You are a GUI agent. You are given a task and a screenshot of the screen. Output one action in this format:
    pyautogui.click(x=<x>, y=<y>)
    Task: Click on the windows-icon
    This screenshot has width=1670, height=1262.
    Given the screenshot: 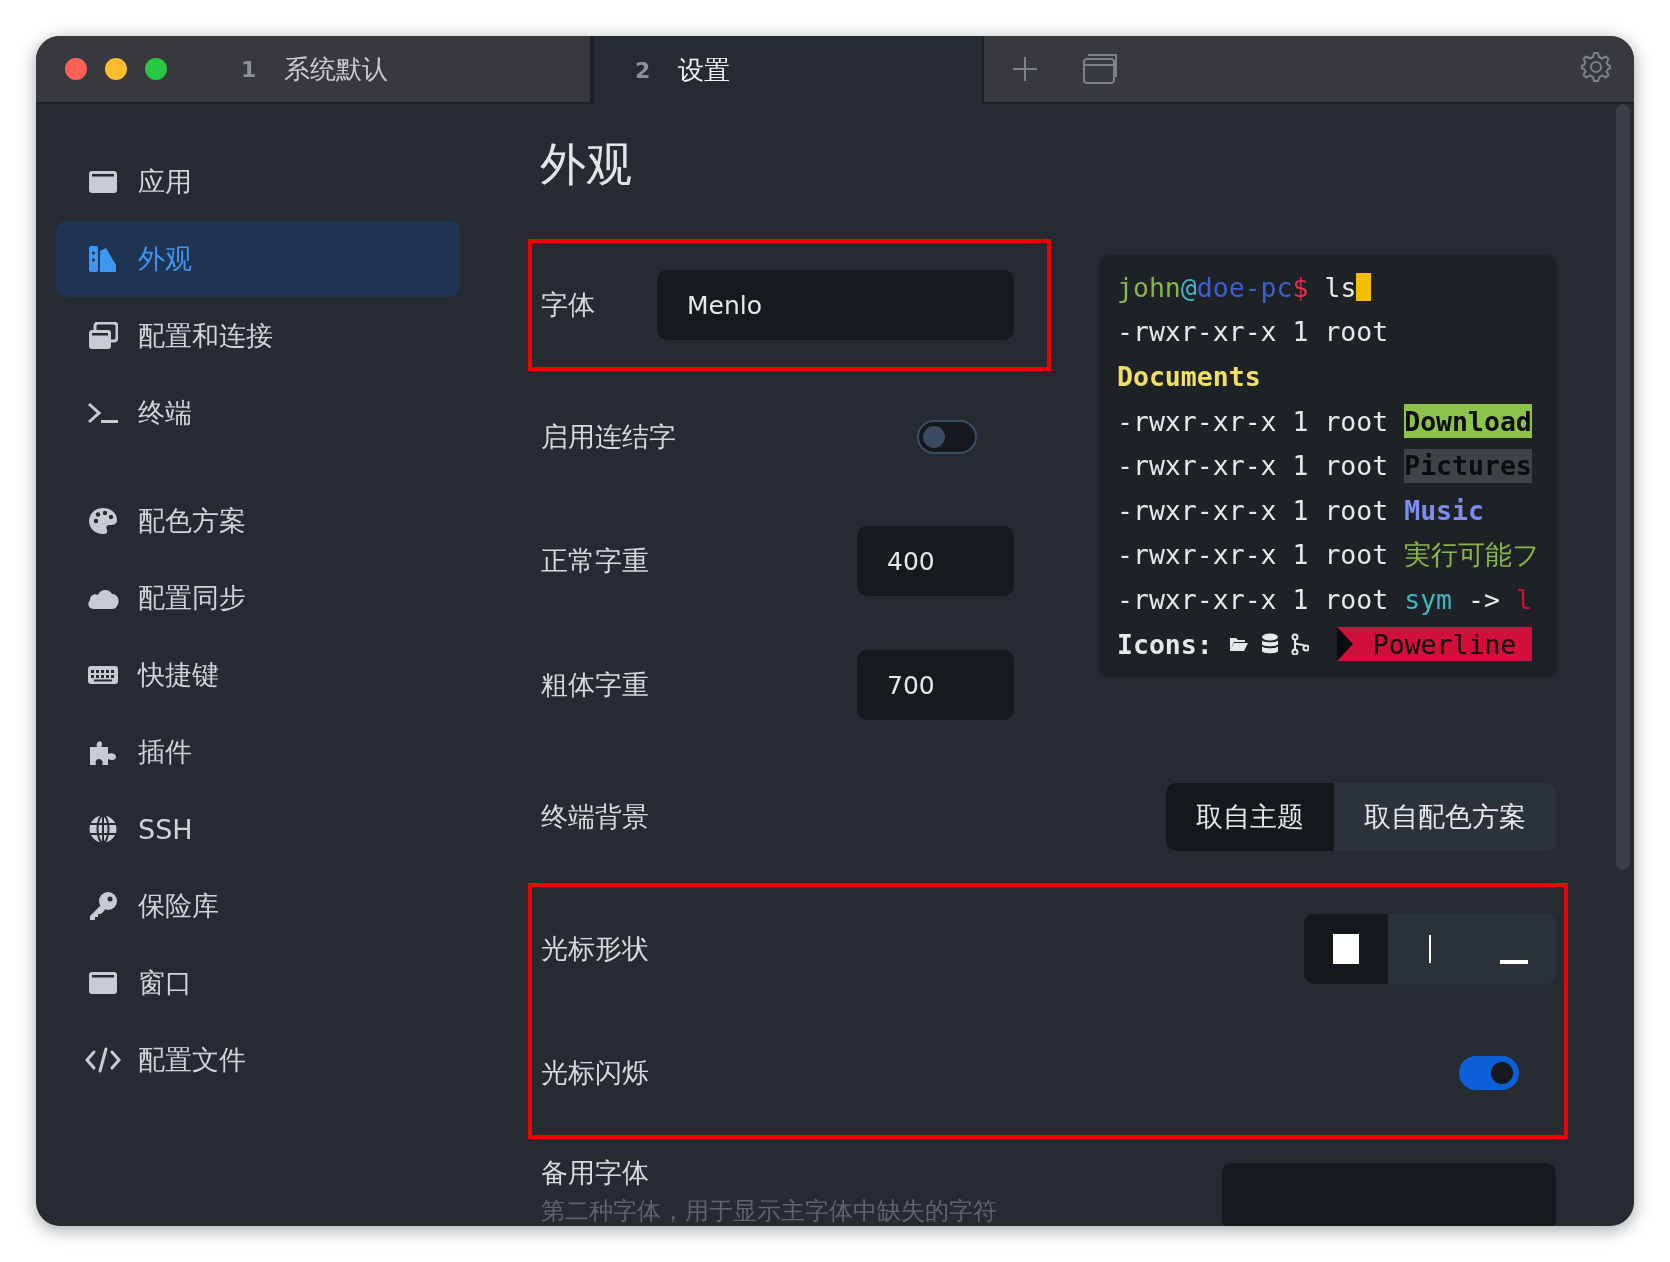 What is the action you would take?
    pyautogui.click(x=1100, y=69)
    